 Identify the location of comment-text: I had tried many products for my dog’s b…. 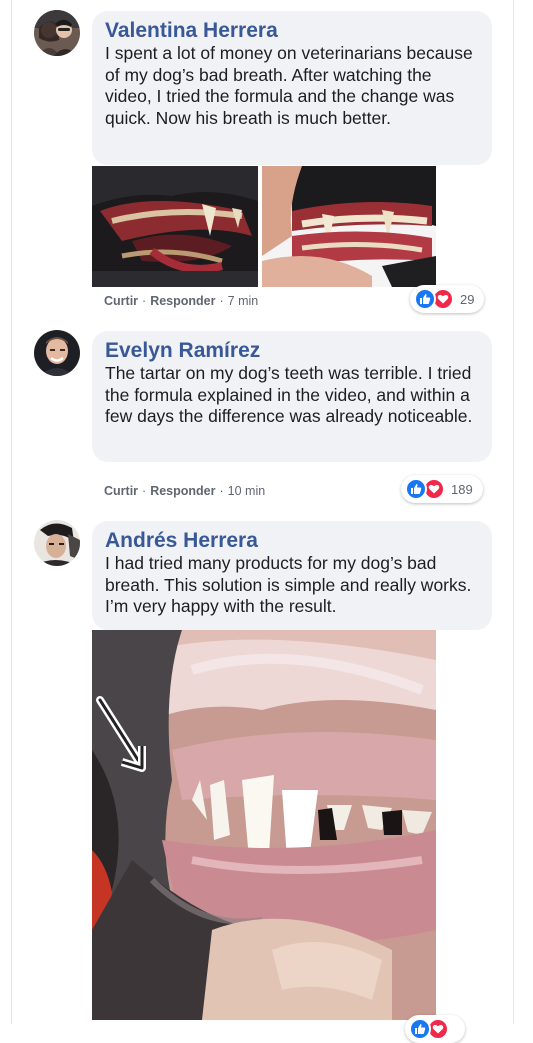
(288, 584).